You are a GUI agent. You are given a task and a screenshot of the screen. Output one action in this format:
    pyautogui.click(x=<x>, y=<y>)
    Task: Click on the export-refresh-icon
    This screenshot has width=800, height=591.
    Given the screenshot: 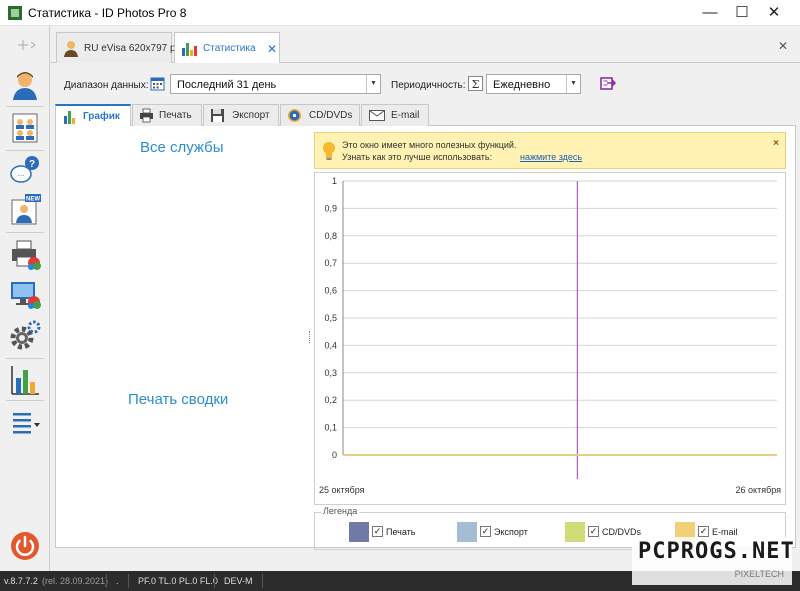 What is the action you would take?
    pyautogui.click(x=608, y=83)
    